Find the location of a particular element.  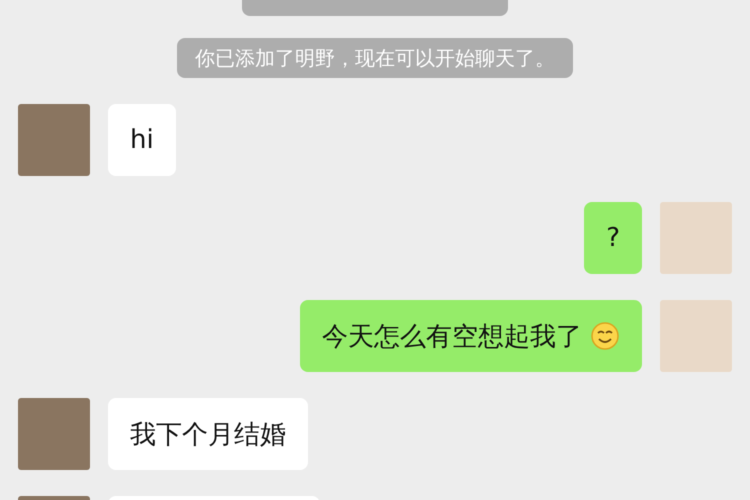

message-bubble: 今天怎么有空想起我了 is located at coordinates (471, 336).